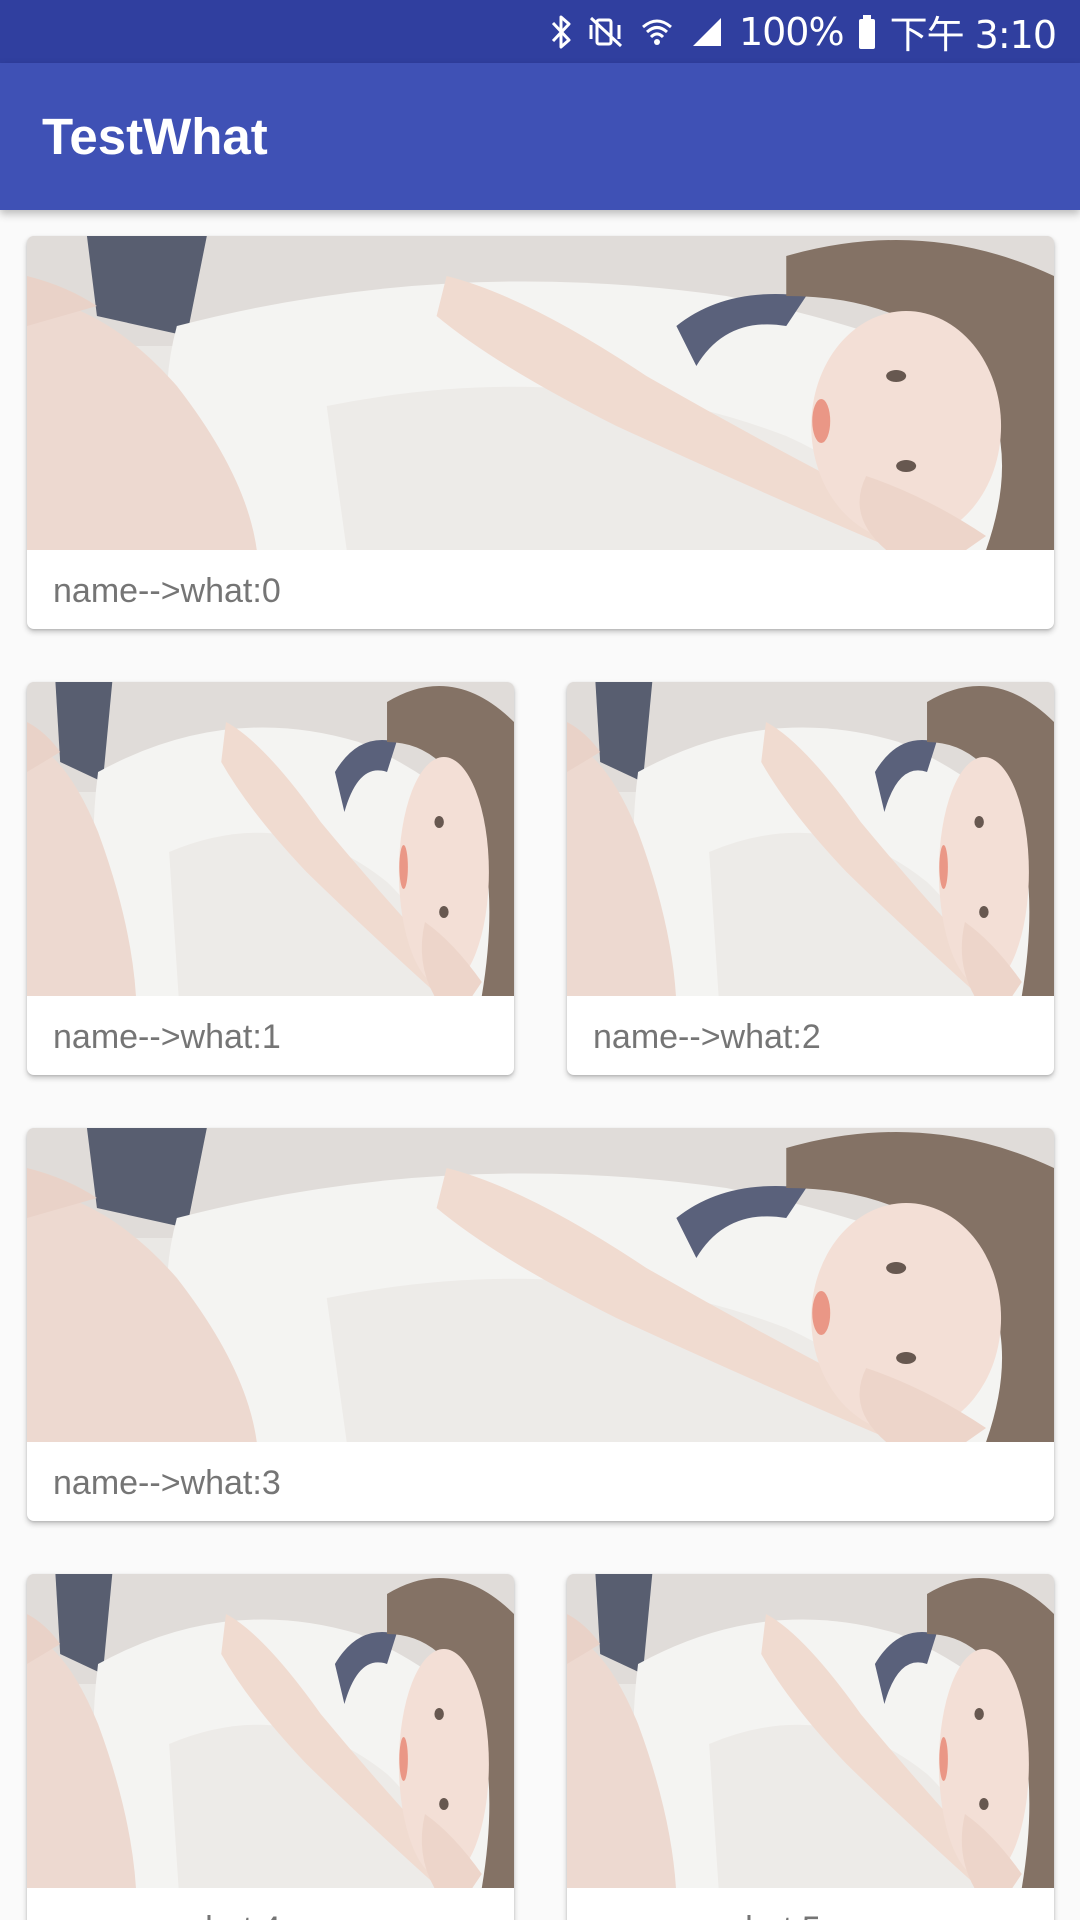 This screenshot has height=1920, width=1080. Describe the element at coordinates (707, 32) in the screenshot. I see `signal-icon` at that location.